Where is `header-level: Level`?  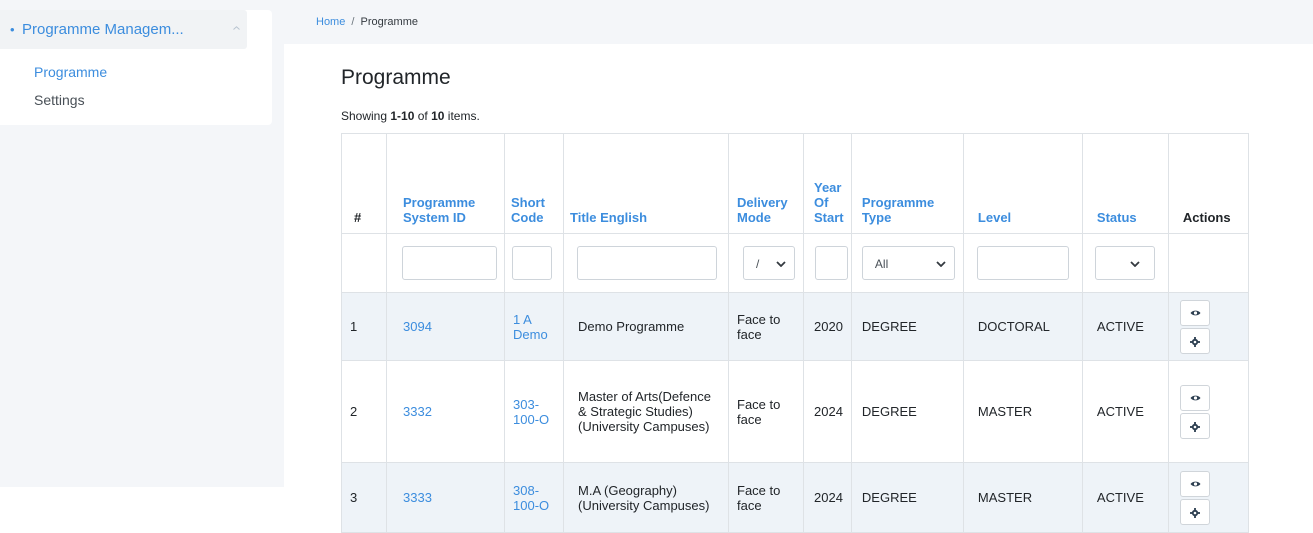 header-level: Level is located at coordinates (1022, 183).